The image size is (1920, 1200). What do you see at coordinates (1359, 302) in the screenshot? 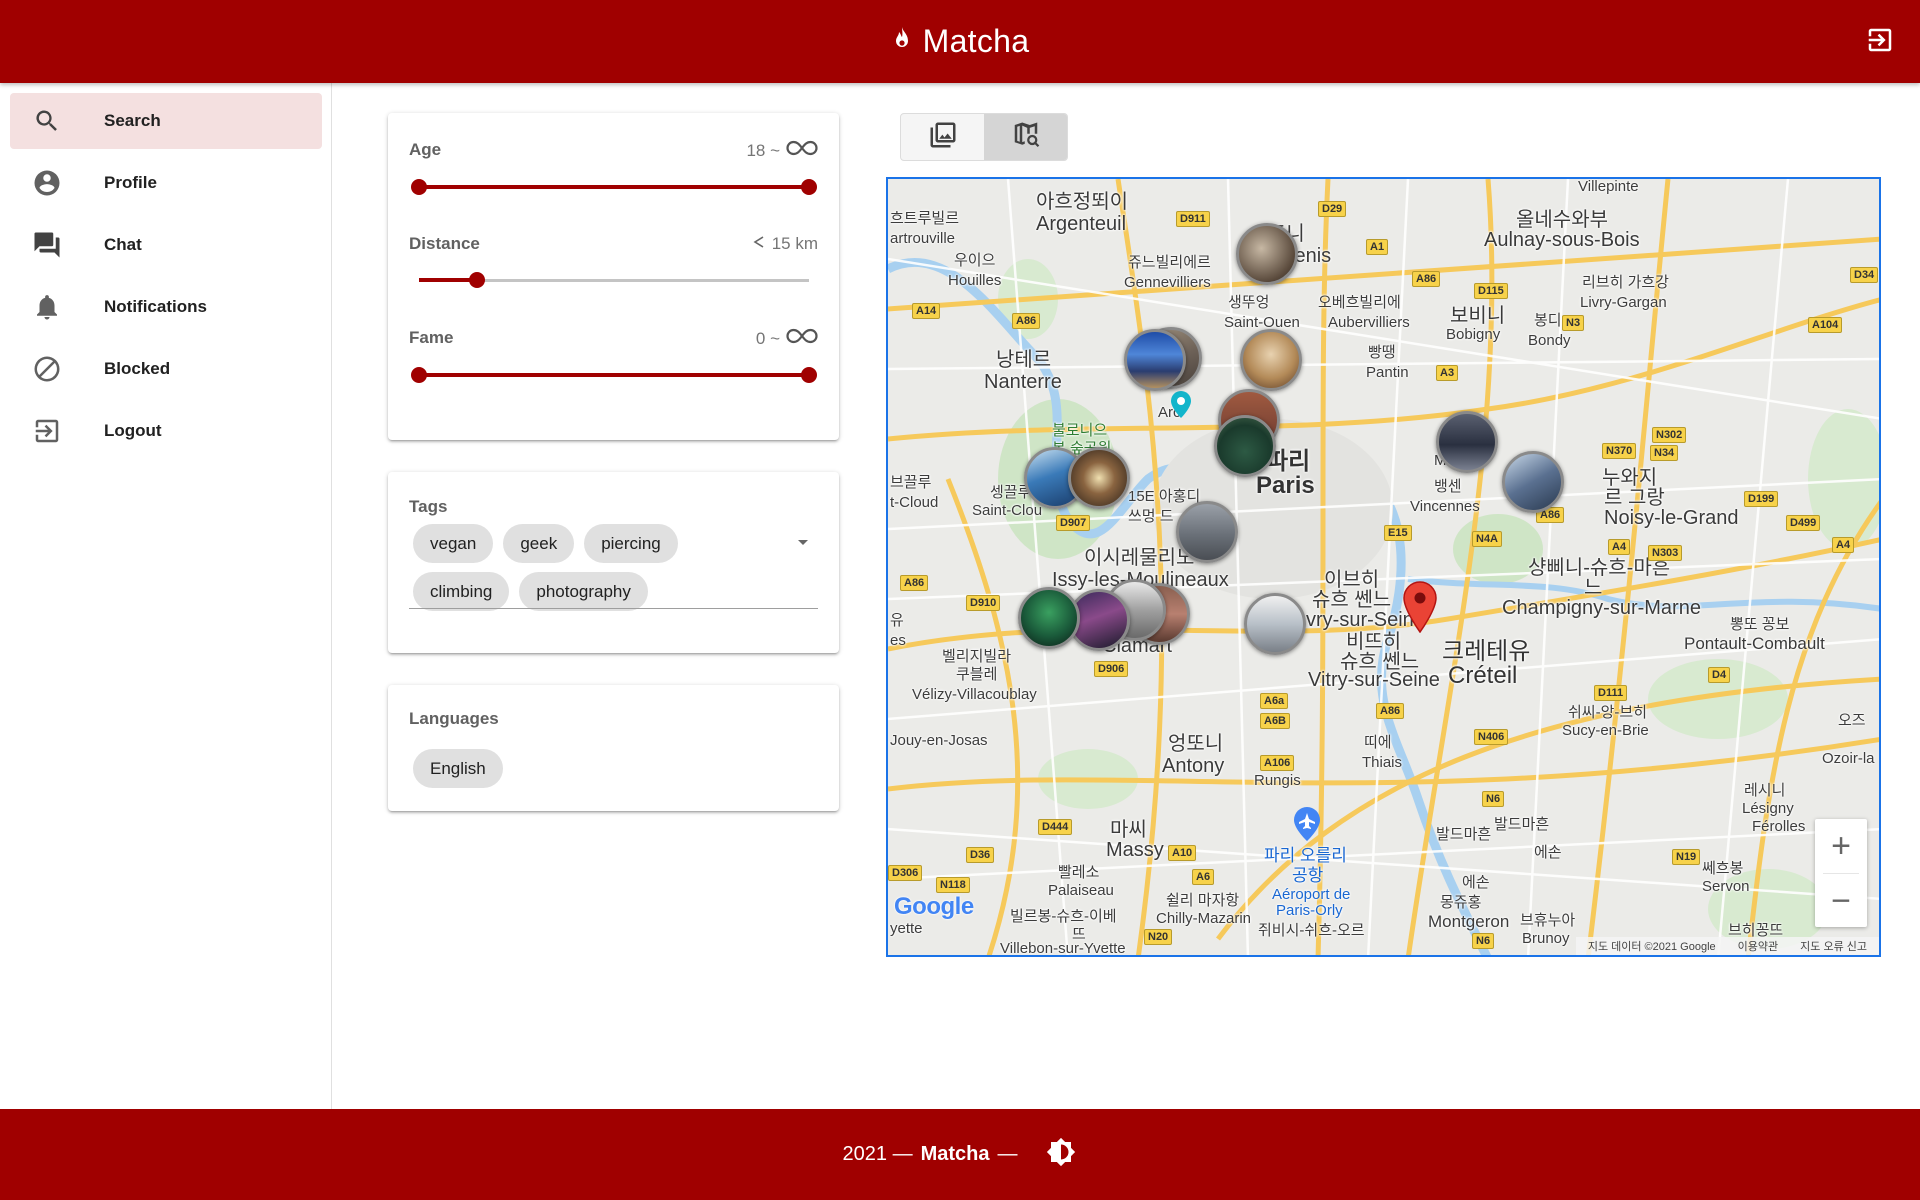
I see `map-label: 오베흐빌리에` at bounding box center [1359, 302].